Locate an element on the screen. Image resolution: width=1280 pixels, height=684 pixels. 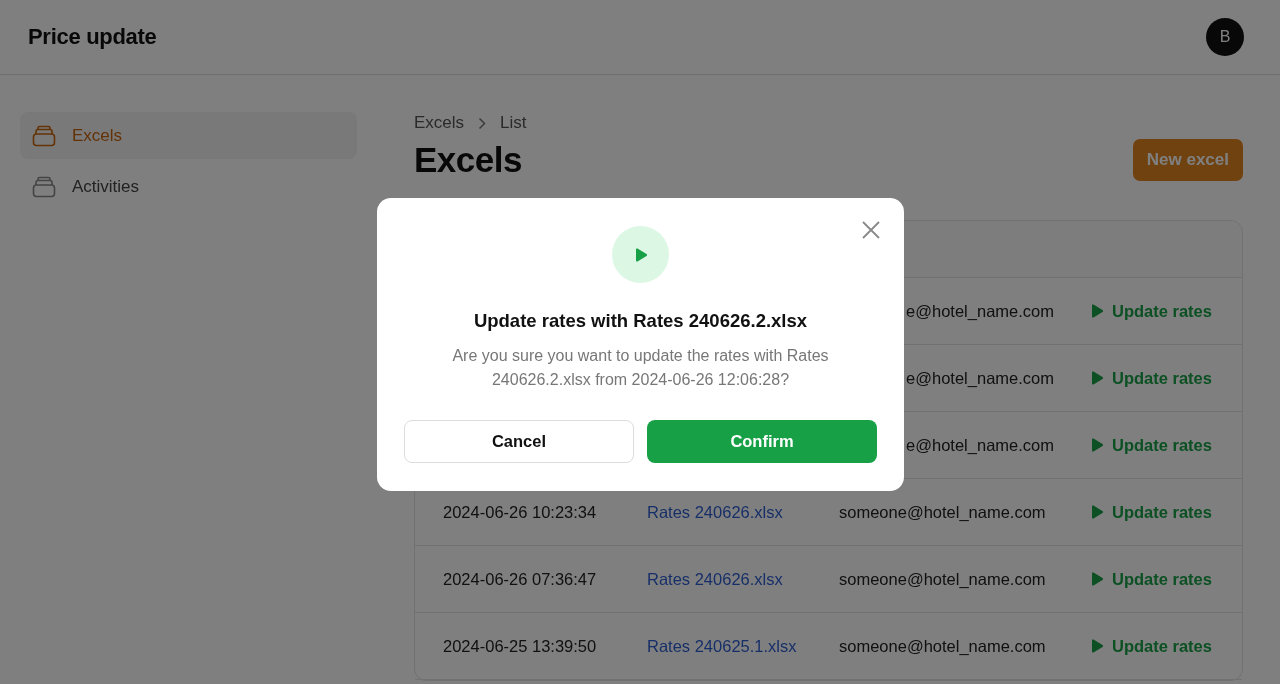
date-cell-text: 2024-06-25 13:39:50 is located at coordinates (520, 646).